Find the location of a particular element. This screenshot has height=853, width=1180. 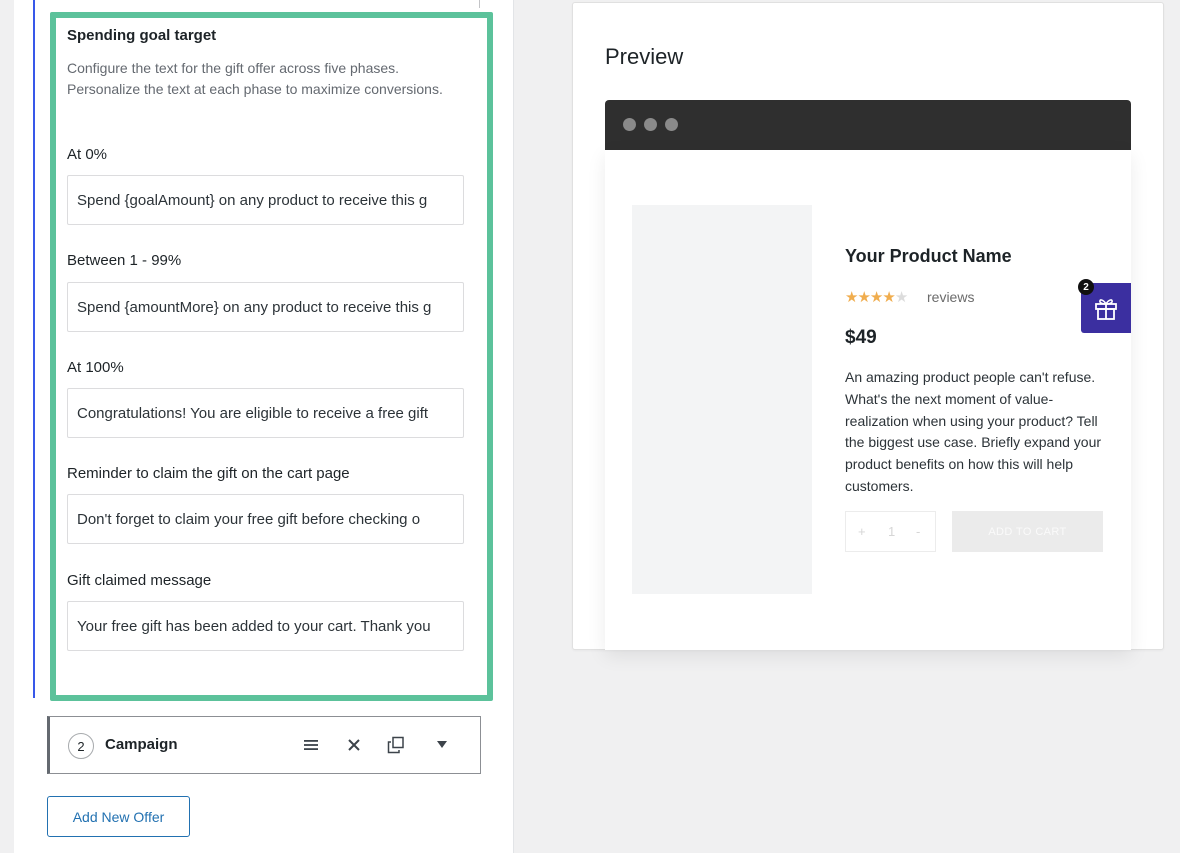

section-title: Spending goal target is located at coordinates (142, 35).